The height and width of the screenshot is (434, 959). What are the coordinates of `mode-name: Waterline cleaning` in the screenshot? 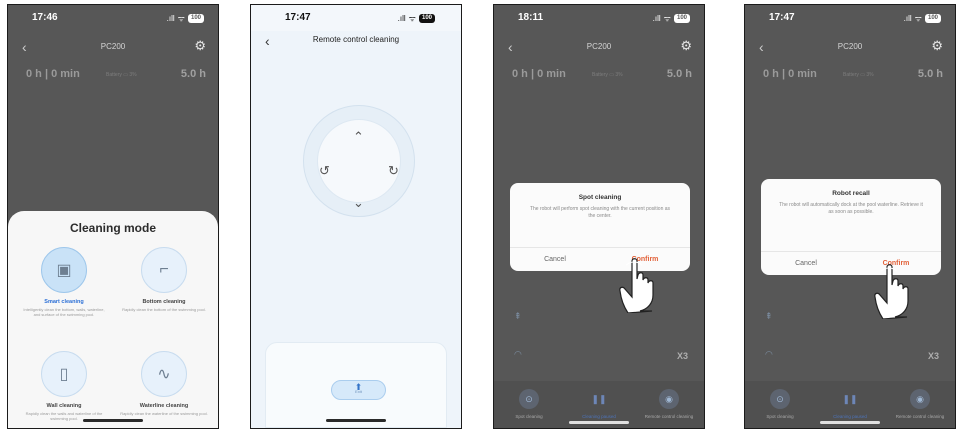 It's located at (164, 406).